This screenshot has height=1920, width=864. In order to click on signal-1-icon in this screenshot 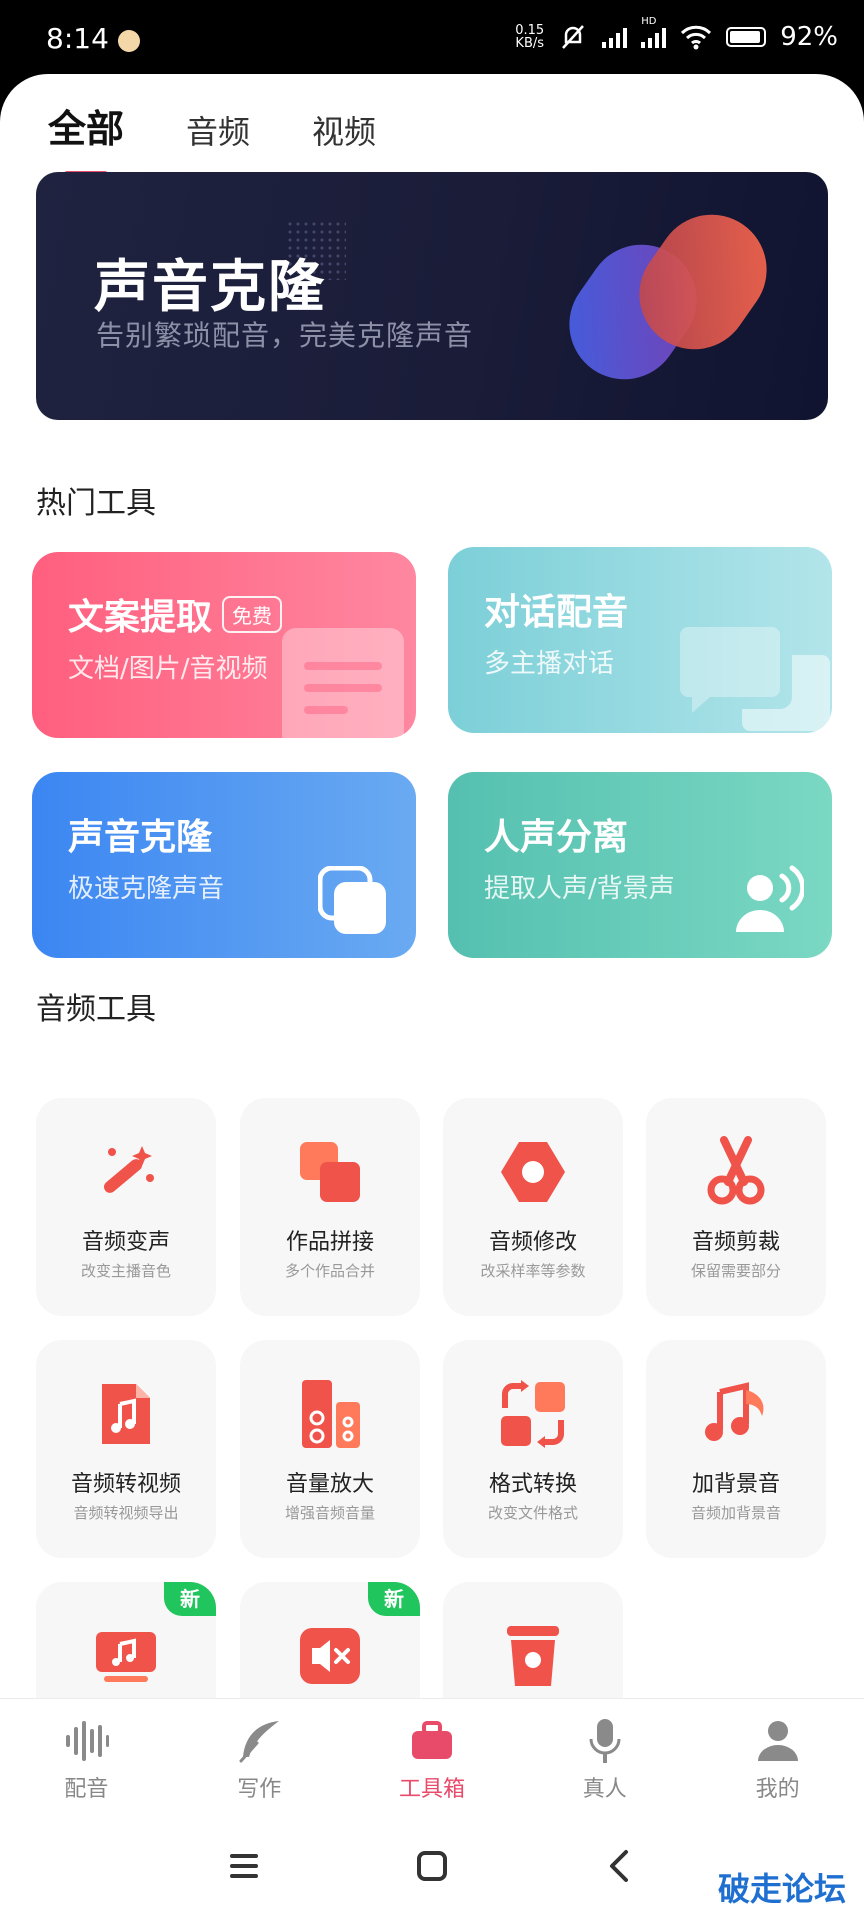, I will do `click(615, 37)`.